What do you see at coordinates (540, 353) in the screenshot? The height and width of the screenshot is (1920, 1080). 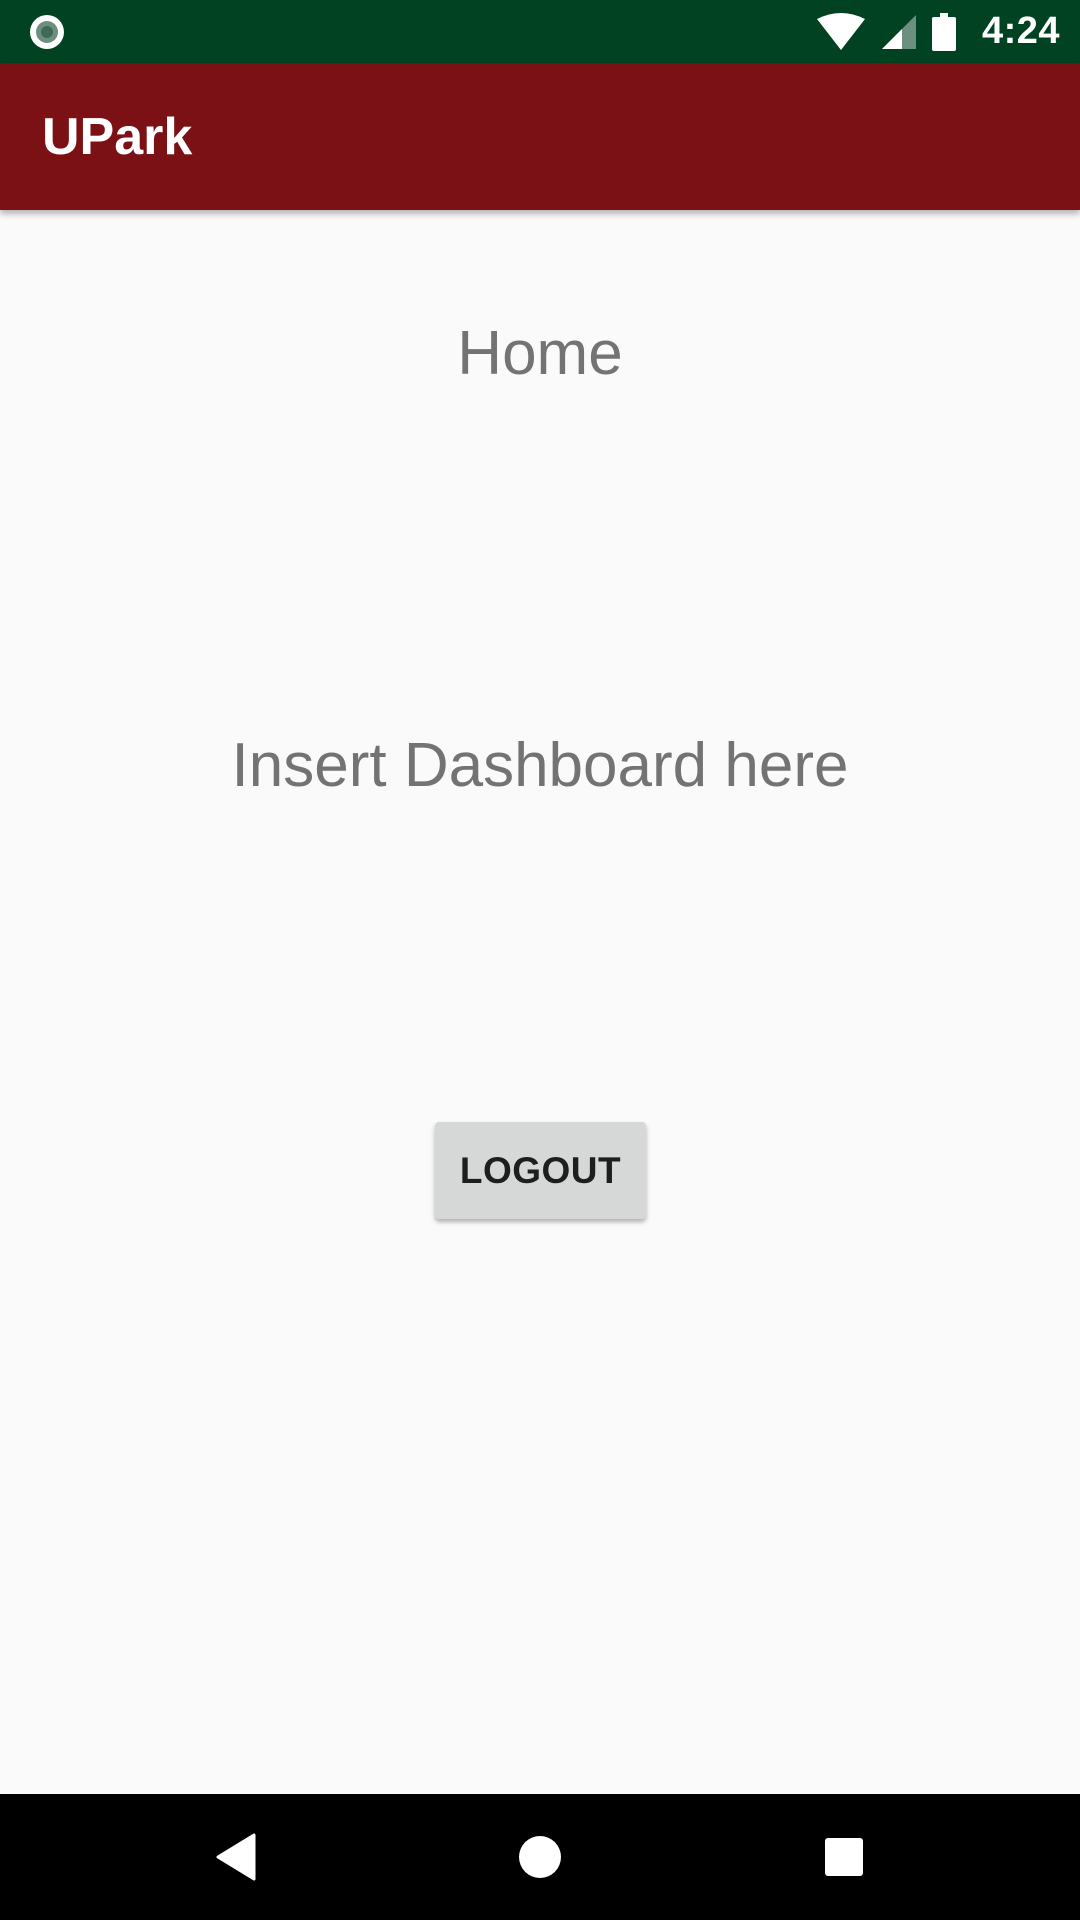 I see `page-heading: Home` at bounding box center [540, 353].